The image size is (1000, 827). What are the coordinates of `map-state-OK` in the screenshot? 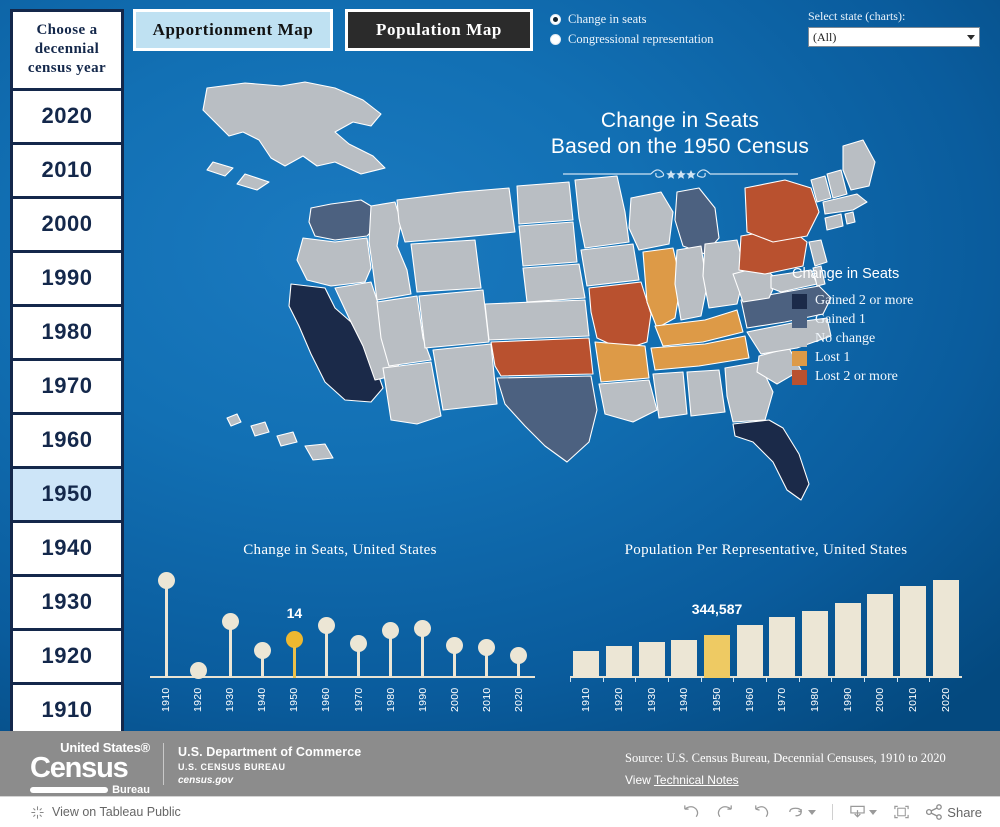 It's located at (542, 357).